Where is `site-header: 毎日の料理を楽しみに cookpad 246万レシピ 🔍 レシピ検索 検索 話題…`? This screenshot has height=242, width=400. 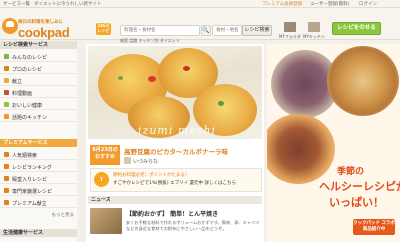 site-header: 毎日の料理を楽しみに cookpad 246万レシピ 🔍 レシピ検索 検索 話題… is located at coordinates (200, 25).